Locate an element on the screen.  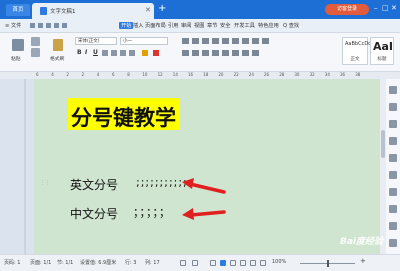
underline-button: U is located at coordinates (95, 52).